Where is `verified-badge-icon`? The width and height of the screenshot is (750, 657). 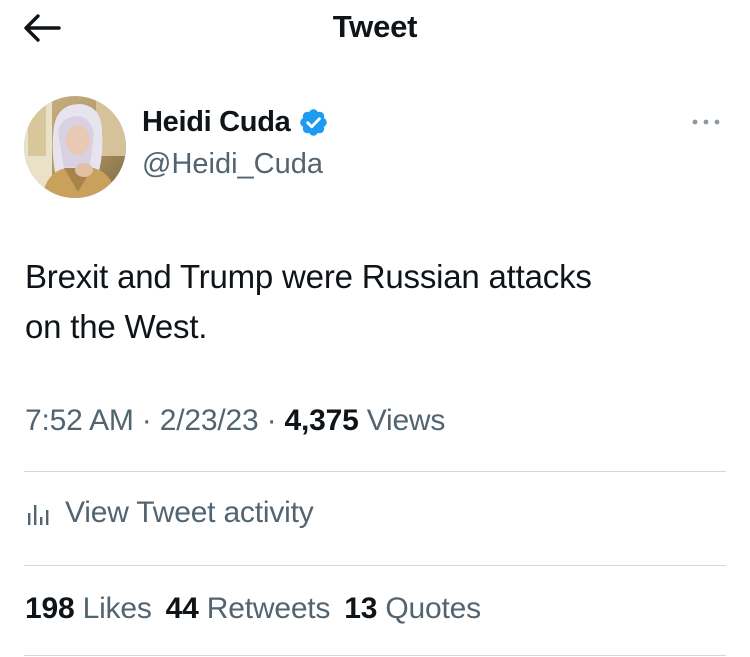
verified-badge-icon is located at coordinates (313, 122).